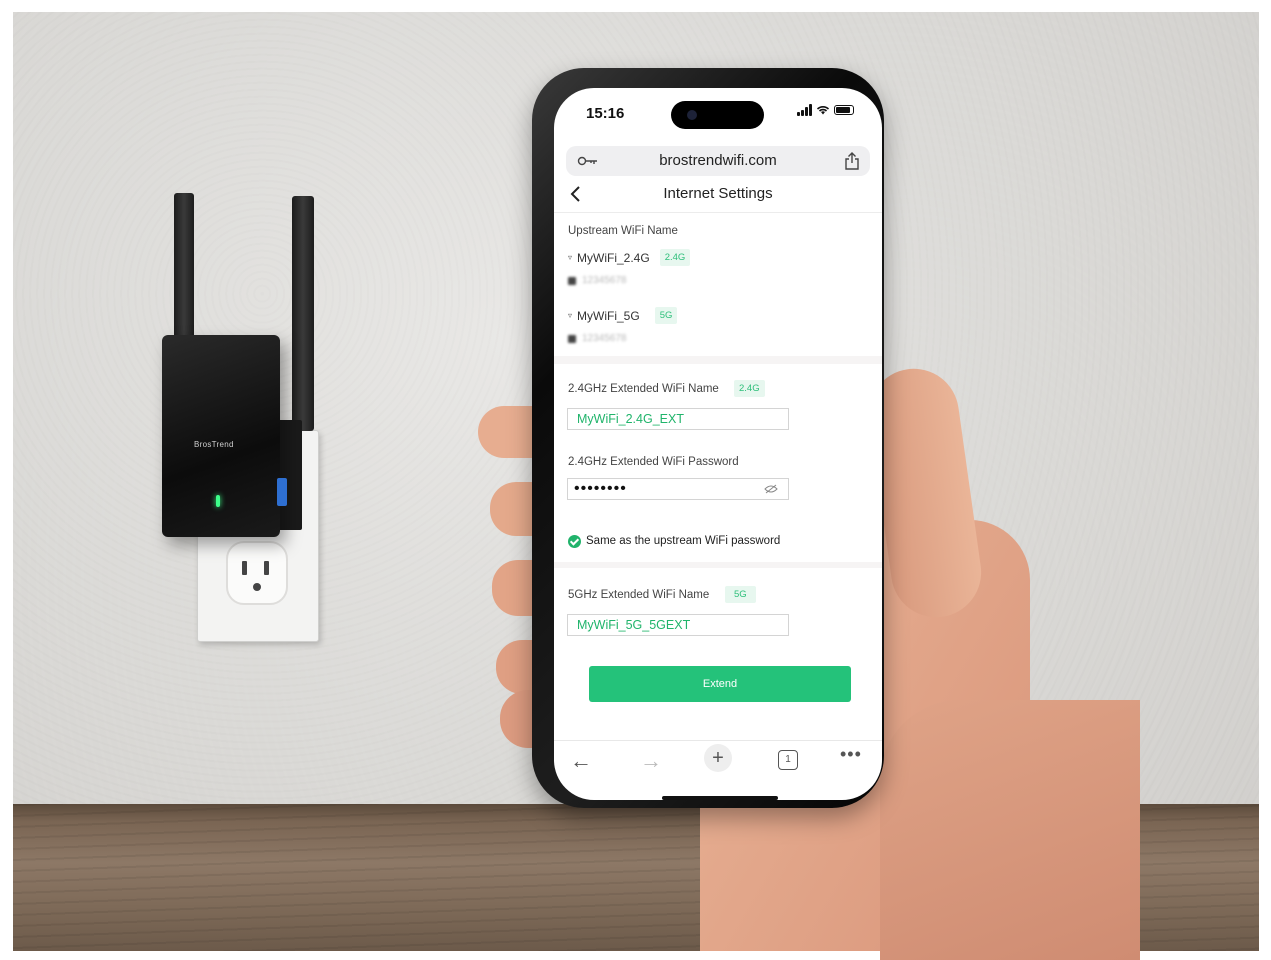 Image resolution: width=1271 pixels, height=960 pixels. What do you see at coordinates (214, 444) in the screenshot?
I see `extender-brand-label: BrosTrend` at bounding box center [214, 444].